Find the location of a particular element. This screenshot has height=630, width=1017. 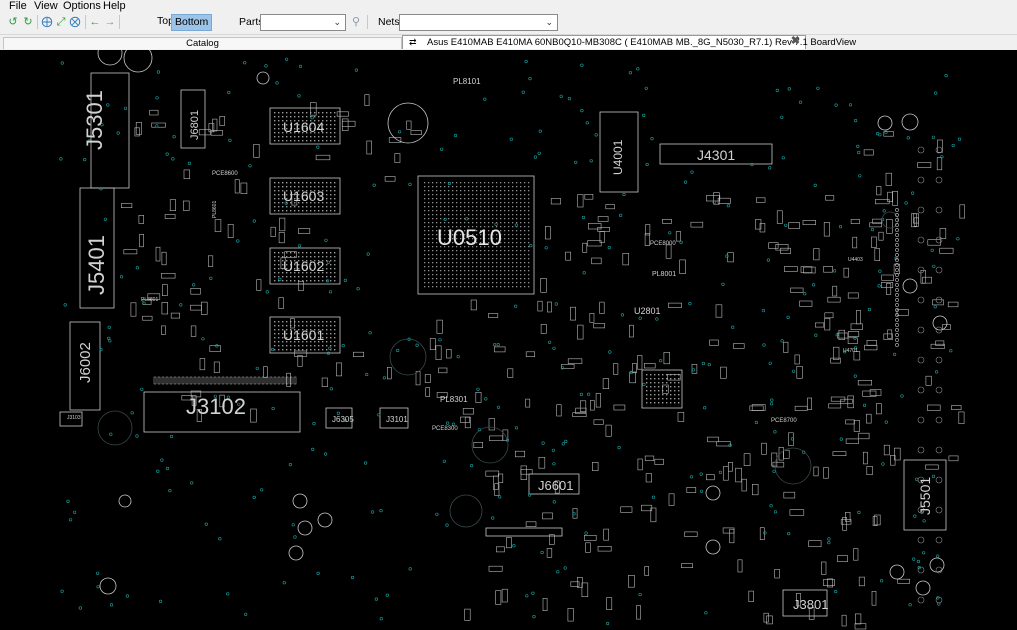

menu-view: View is located at coordinates (46, 6).